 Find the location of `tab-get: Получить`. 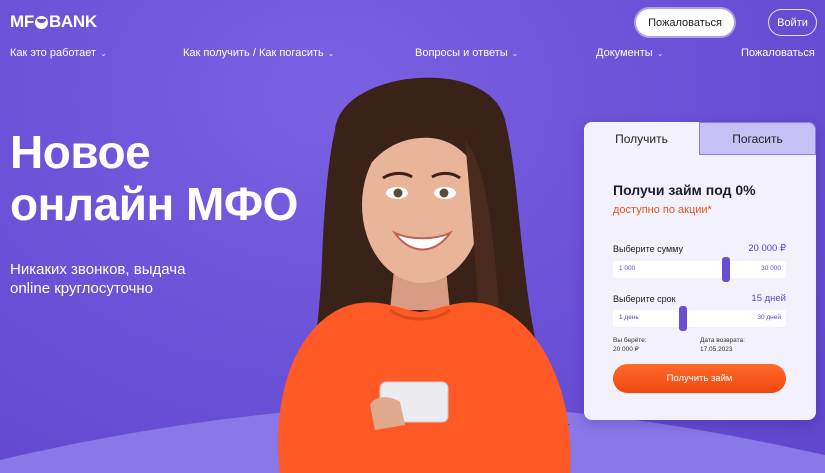

tab-get: Получить is located at coordinates (641, 138).